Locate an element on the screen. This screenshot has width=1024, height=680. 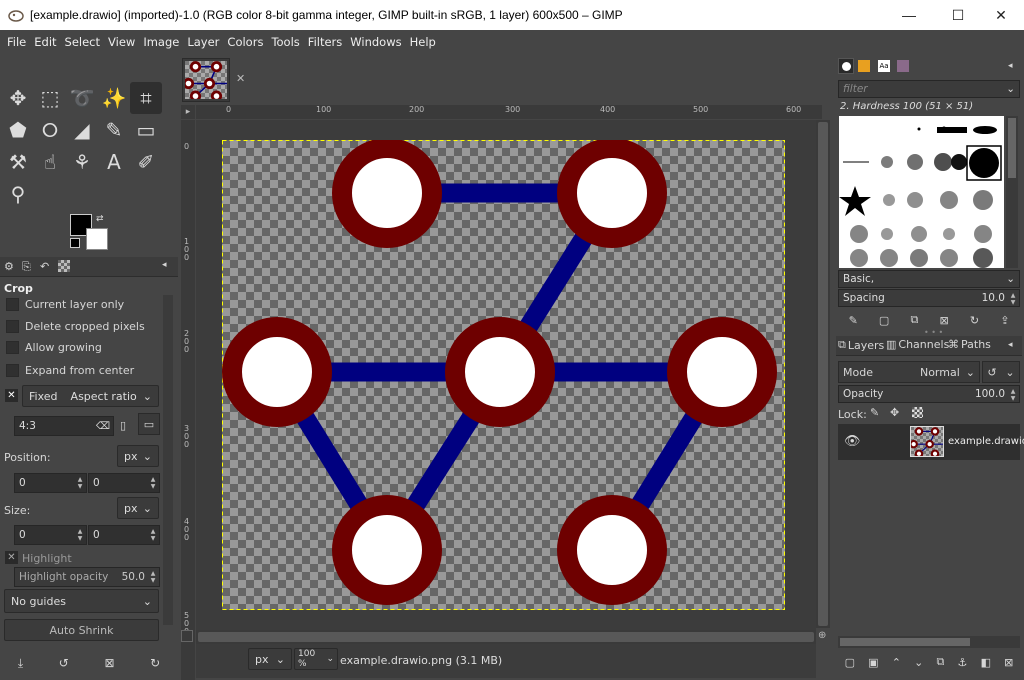
bucket-fill-icon: ◢ is located at coordinates (82, 130).